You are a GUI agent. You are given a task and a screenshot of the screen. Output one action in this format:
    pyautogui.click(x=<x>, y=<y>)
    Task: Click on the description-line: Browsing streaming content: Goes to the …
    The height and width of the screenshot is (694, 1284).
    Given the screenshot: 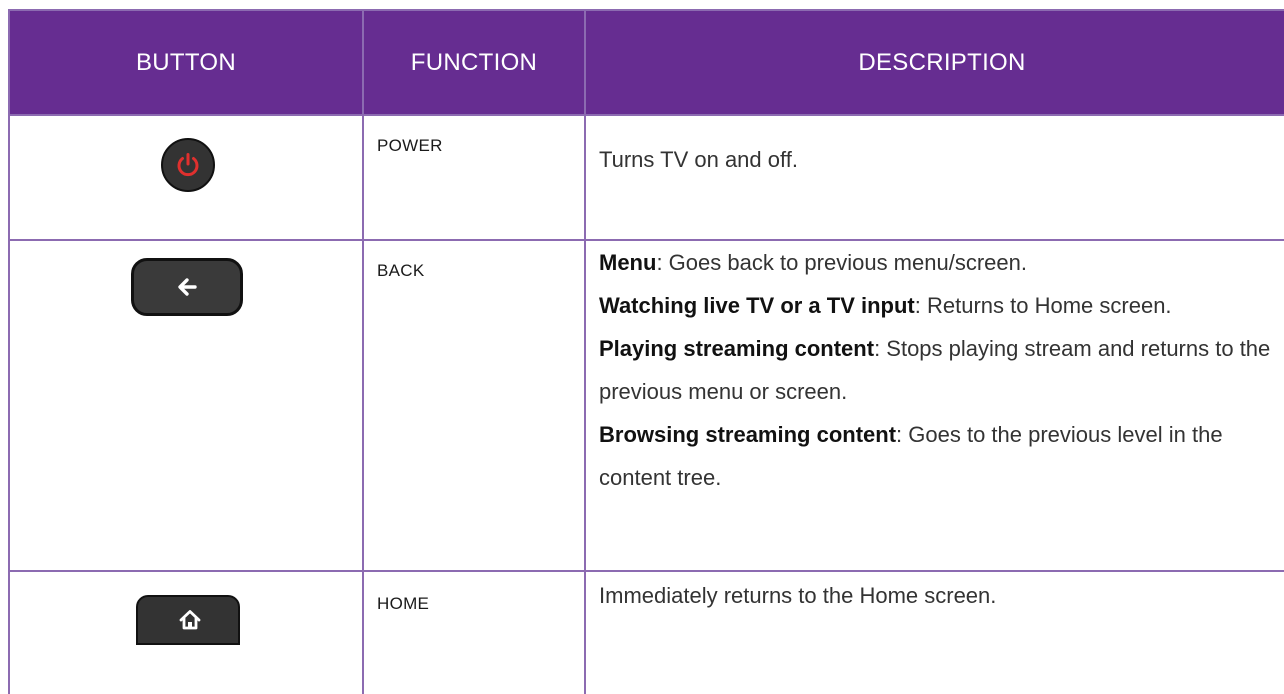 What is the action you would take?
    pyautogui.click(x=911, y=456)
    